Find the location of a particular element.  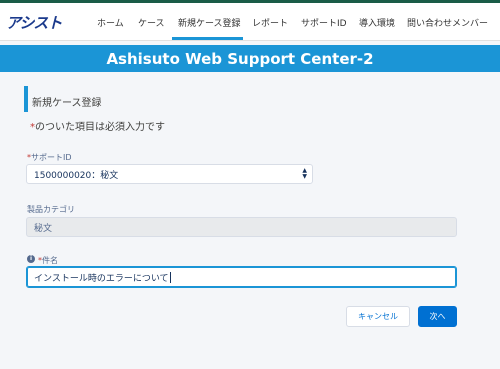

active-nav-indicator is located at coordinates (207, 38).